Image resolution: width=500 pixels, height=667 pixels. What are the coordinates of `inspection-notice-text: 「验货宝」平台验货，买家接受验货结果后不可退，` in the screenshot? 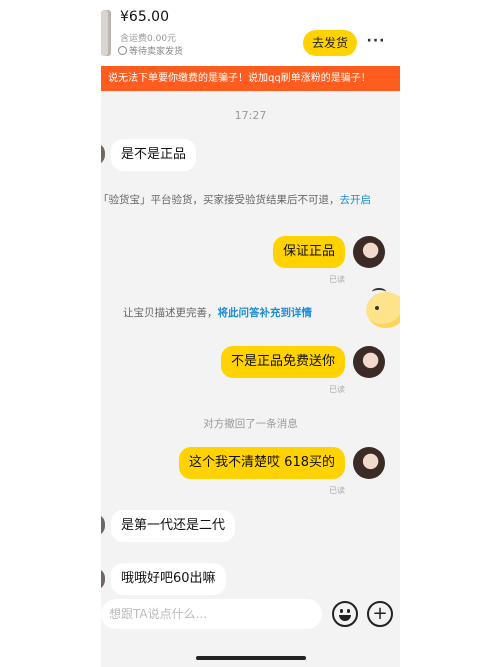 It's located at (220, 200).